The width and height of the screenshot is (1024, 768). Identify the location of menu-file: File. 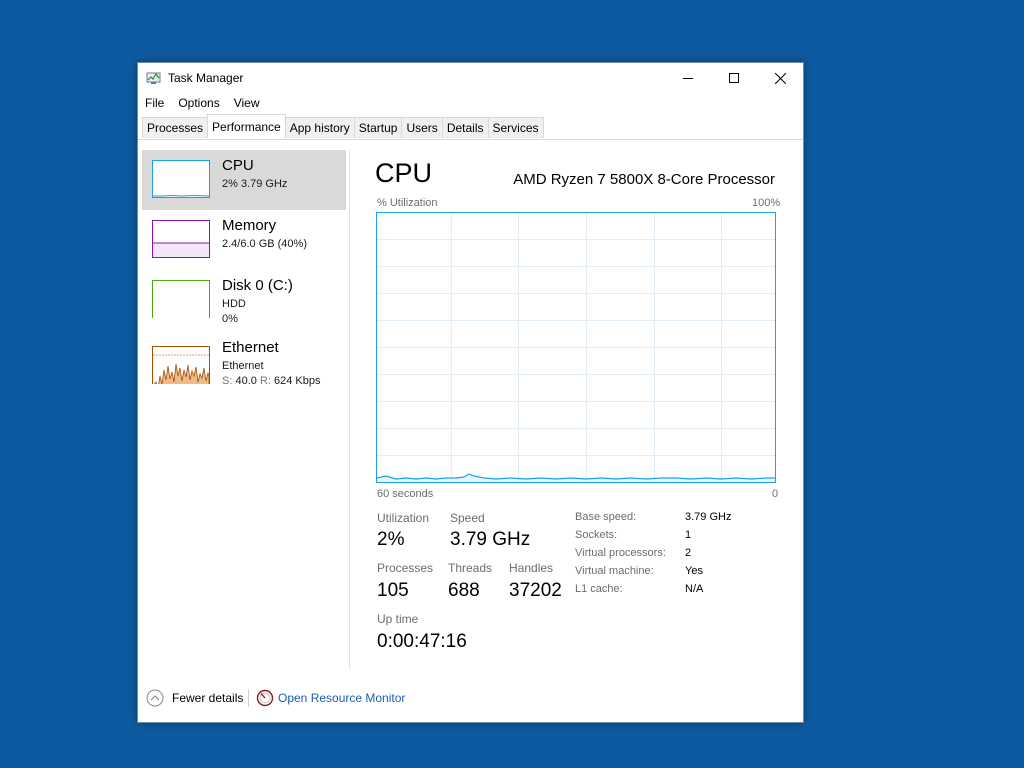
(154, 104).